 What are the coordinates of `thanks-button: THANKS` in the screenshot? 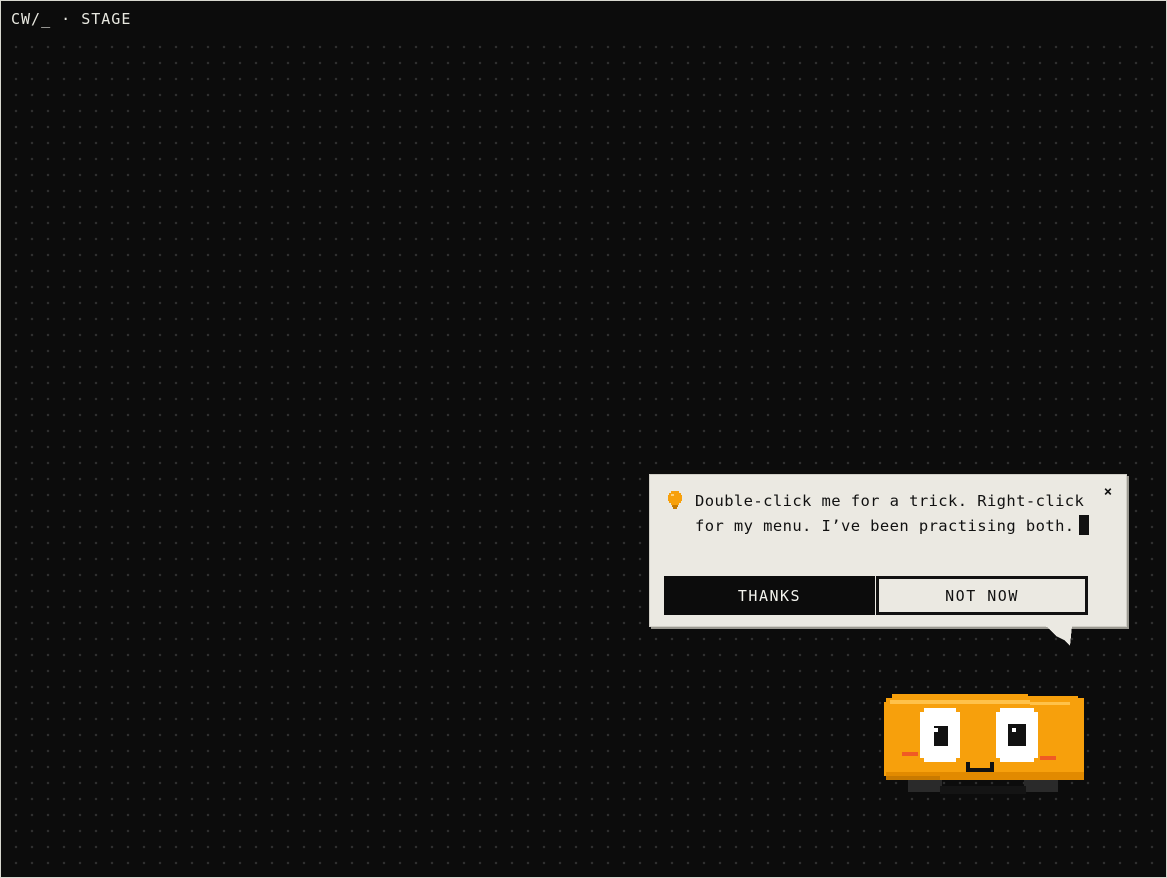 It's located at (769, 595).